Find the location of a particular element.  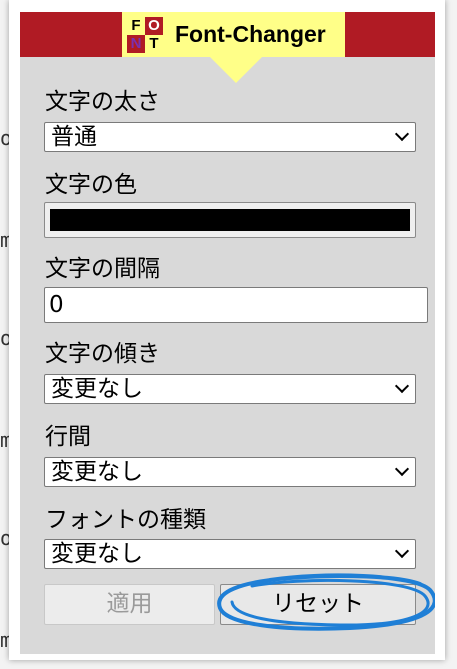

logo-letter: T is located at coordinates (154, 43).